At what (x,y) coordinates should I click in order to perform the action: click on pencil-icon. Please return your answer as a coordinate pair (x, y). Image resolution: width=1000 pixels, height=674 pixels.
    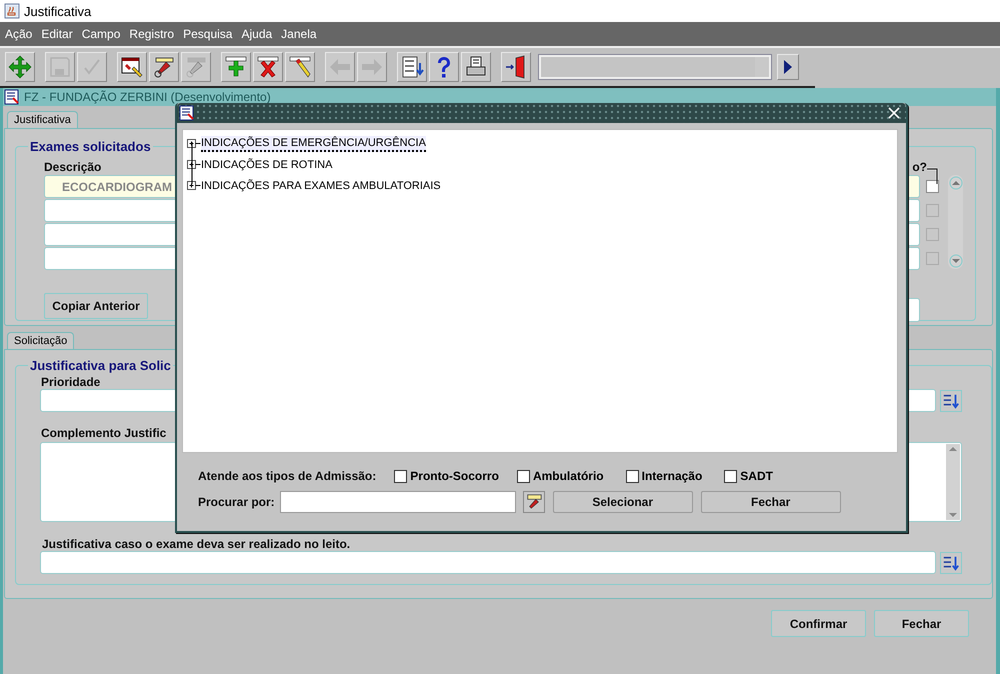
    Looking at the image, I should click on (300, 67).